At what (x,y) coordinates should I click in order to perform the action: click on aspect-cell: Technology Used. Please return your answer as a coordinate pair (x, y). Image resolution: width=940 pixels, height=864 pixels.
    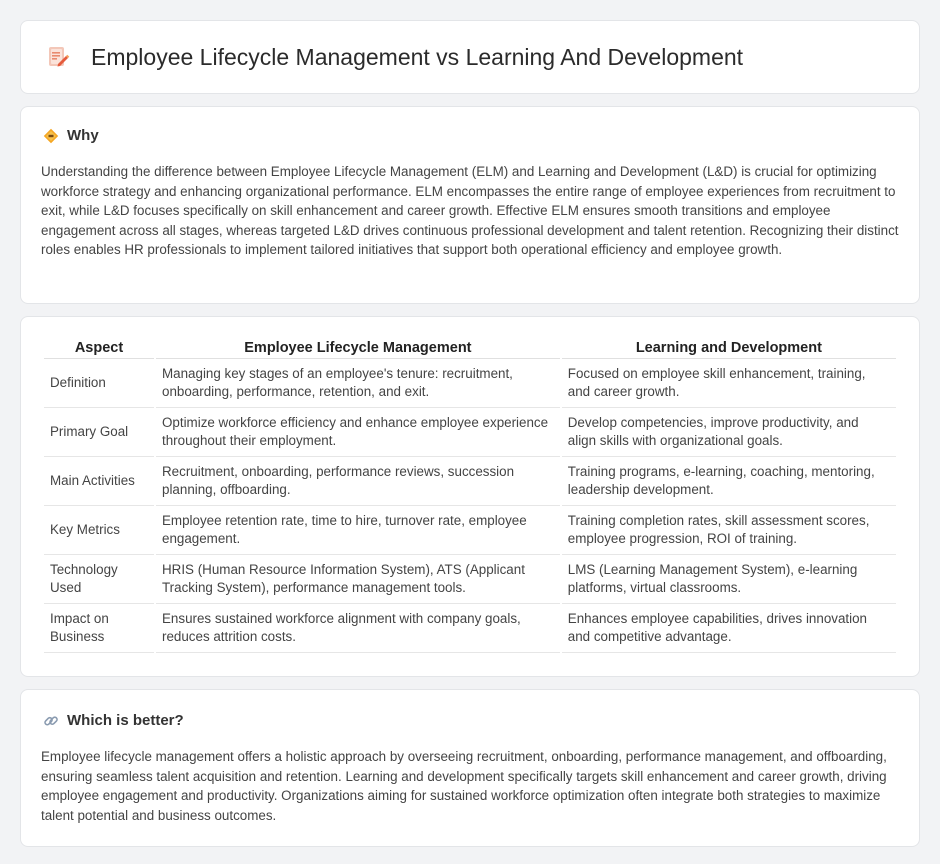
    Looking at the image, I should click on (99, 579).